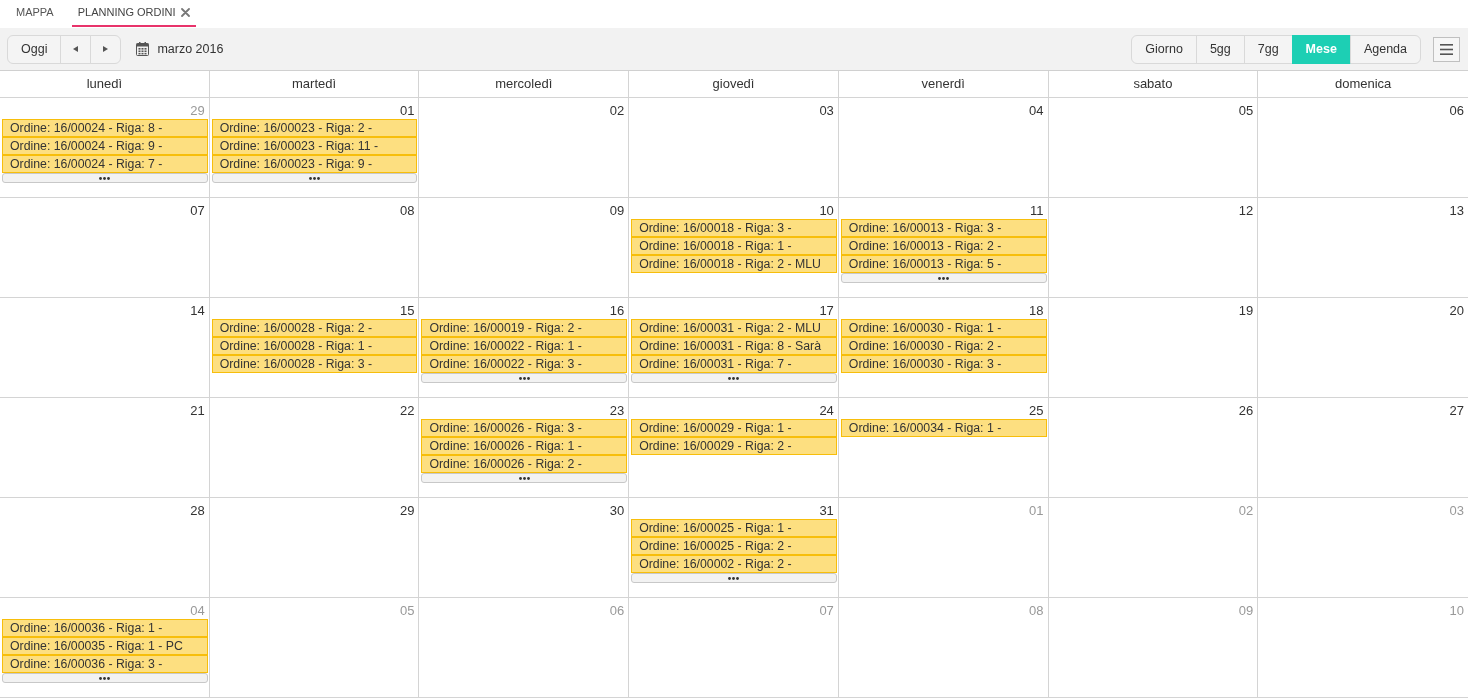 The height and width of the screenshot is (698, 1468). I want to click on event-bar: Ordine: 16/00030 - Riga: 1 -, so click(943, 328).